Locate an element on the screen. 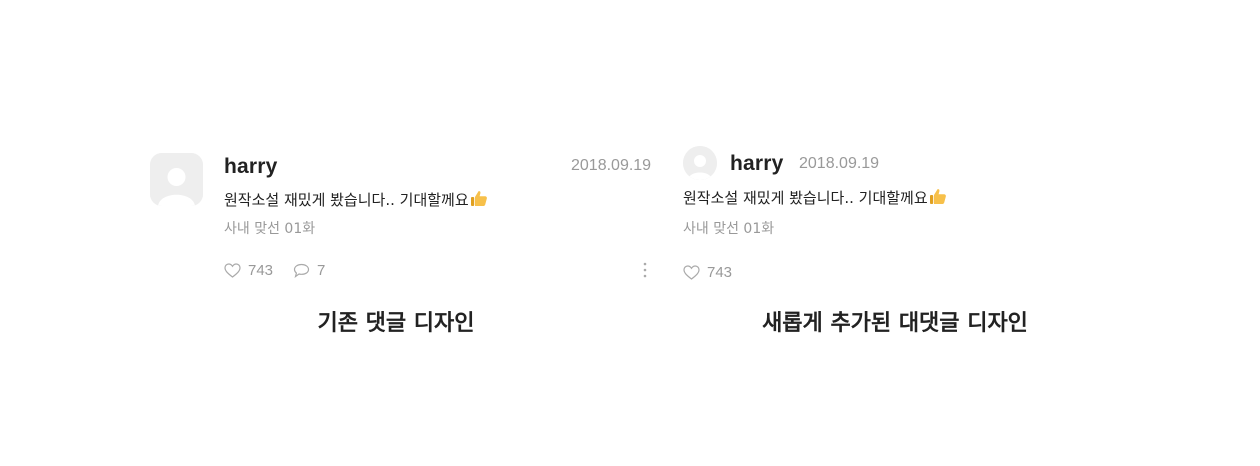 The image size is (1260, 466). comment-username: harry is located at coordinates (251, 167).